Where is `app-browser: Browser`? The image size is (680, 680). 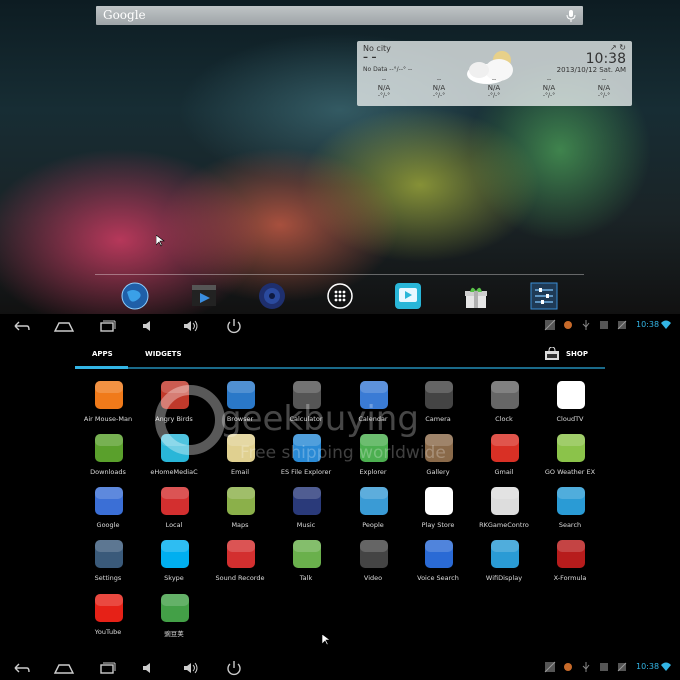
app-browser: Browser is located at coordinates (240, 406).